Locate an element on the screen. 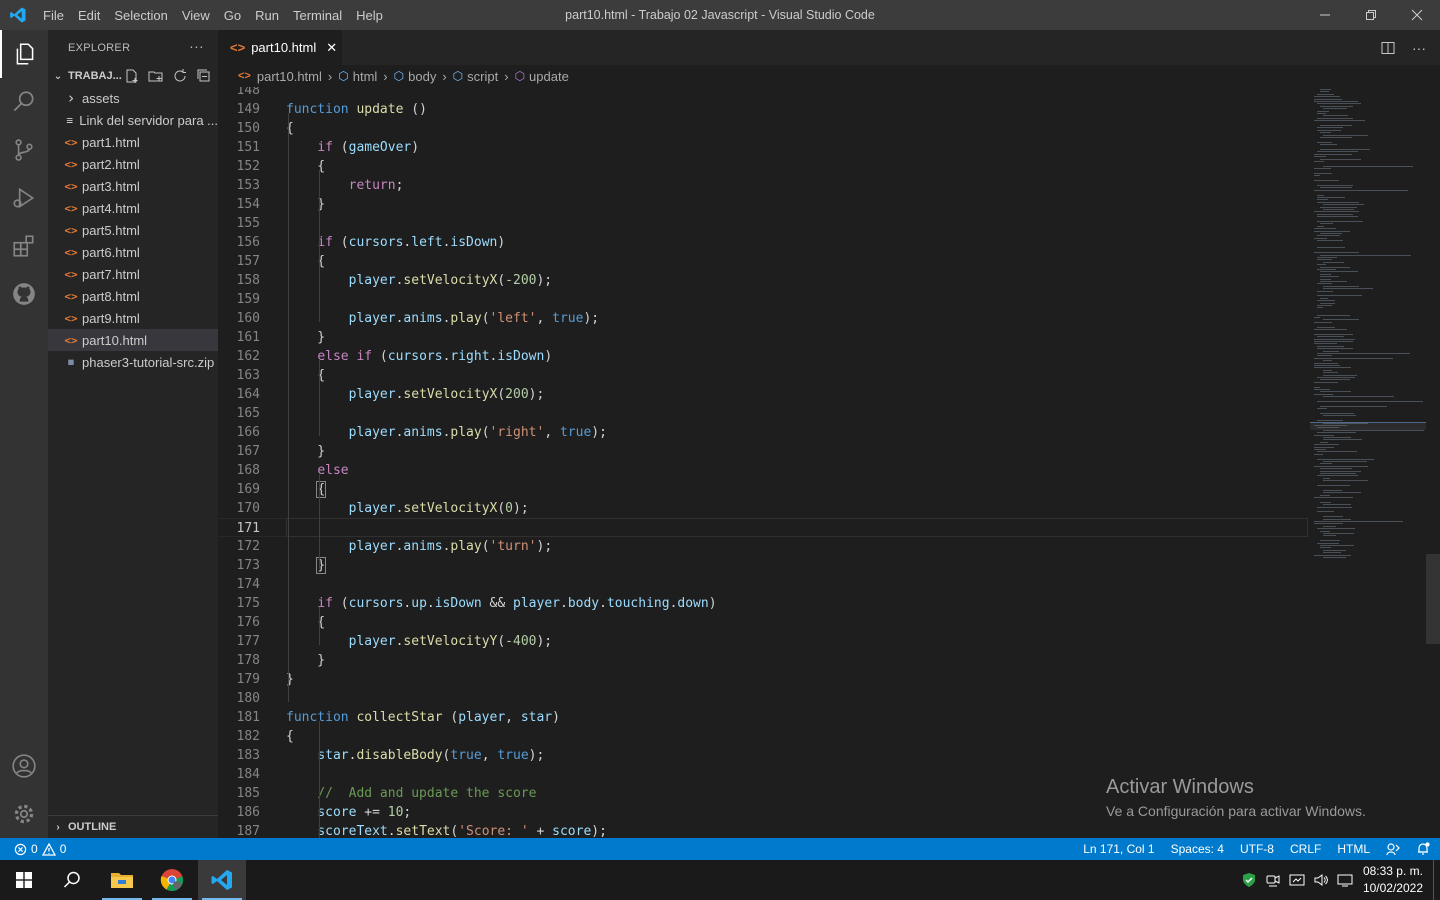 This screenshot has width=1440, height=900. new-file-icon is located at coordinates (132, 76).